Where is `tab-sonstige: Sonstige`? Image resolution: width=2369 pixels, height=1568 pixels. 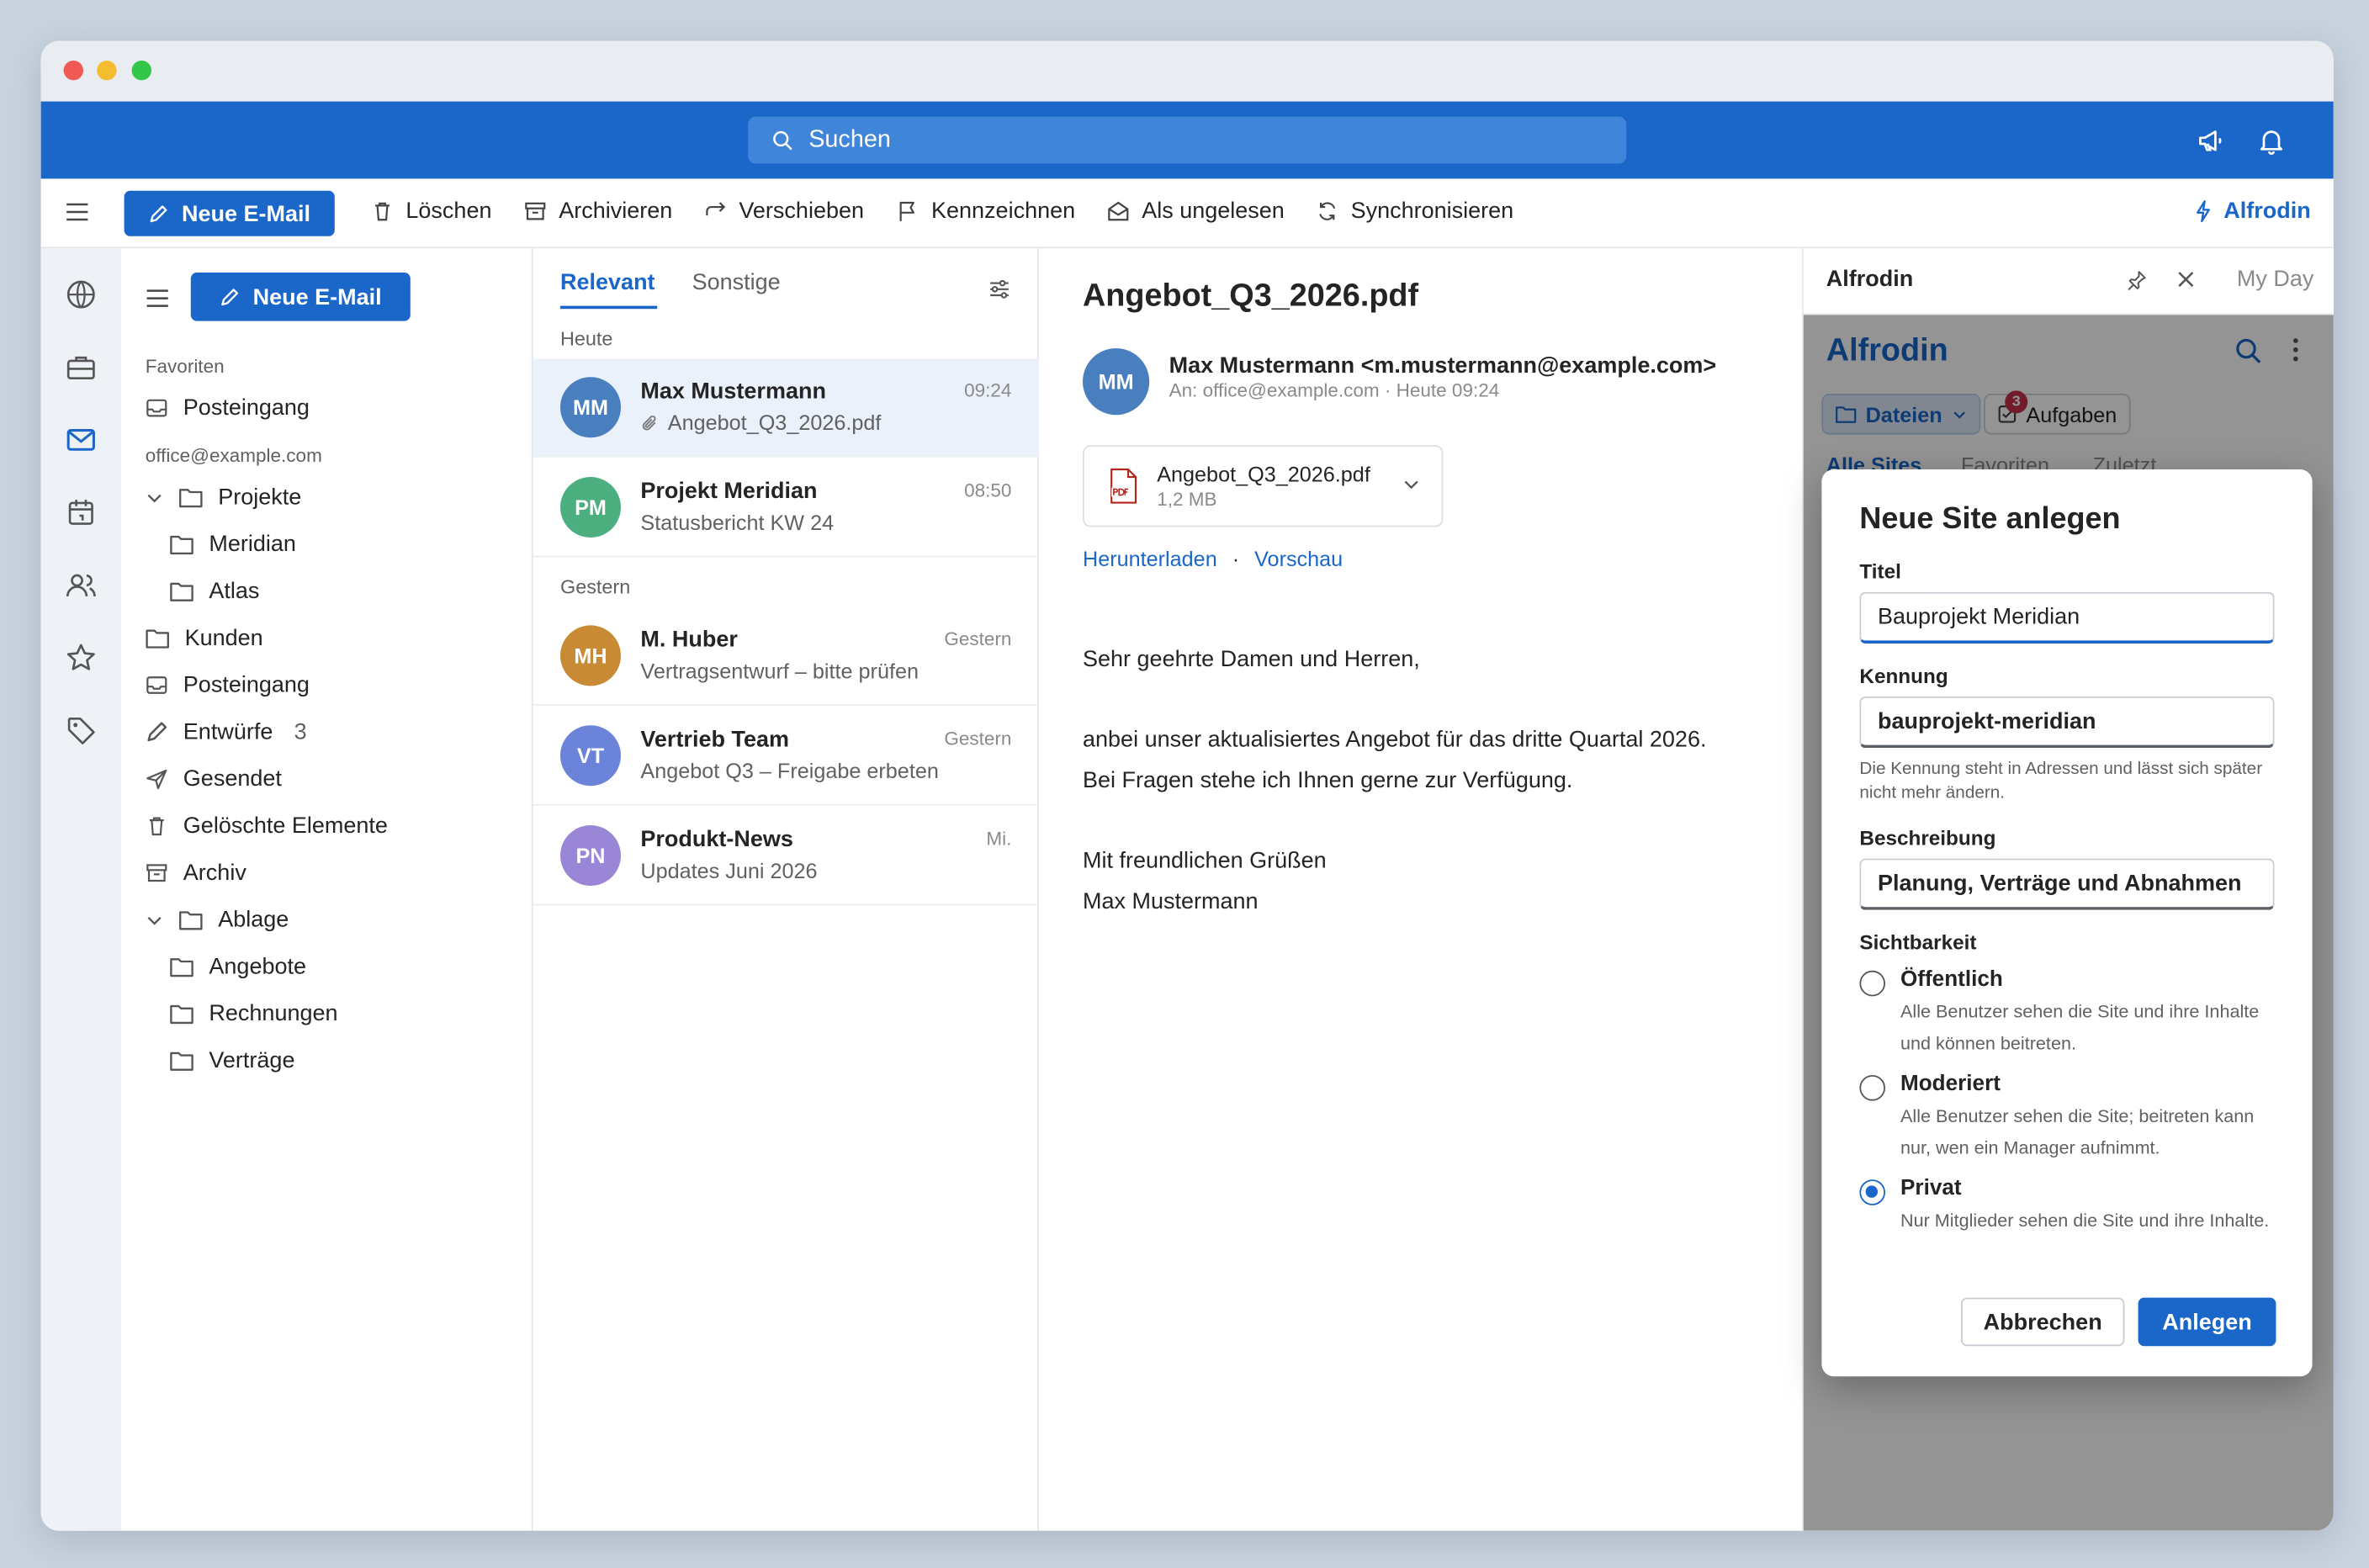
tab-sonstige: Sonstige is located at coordinates (737, 282).